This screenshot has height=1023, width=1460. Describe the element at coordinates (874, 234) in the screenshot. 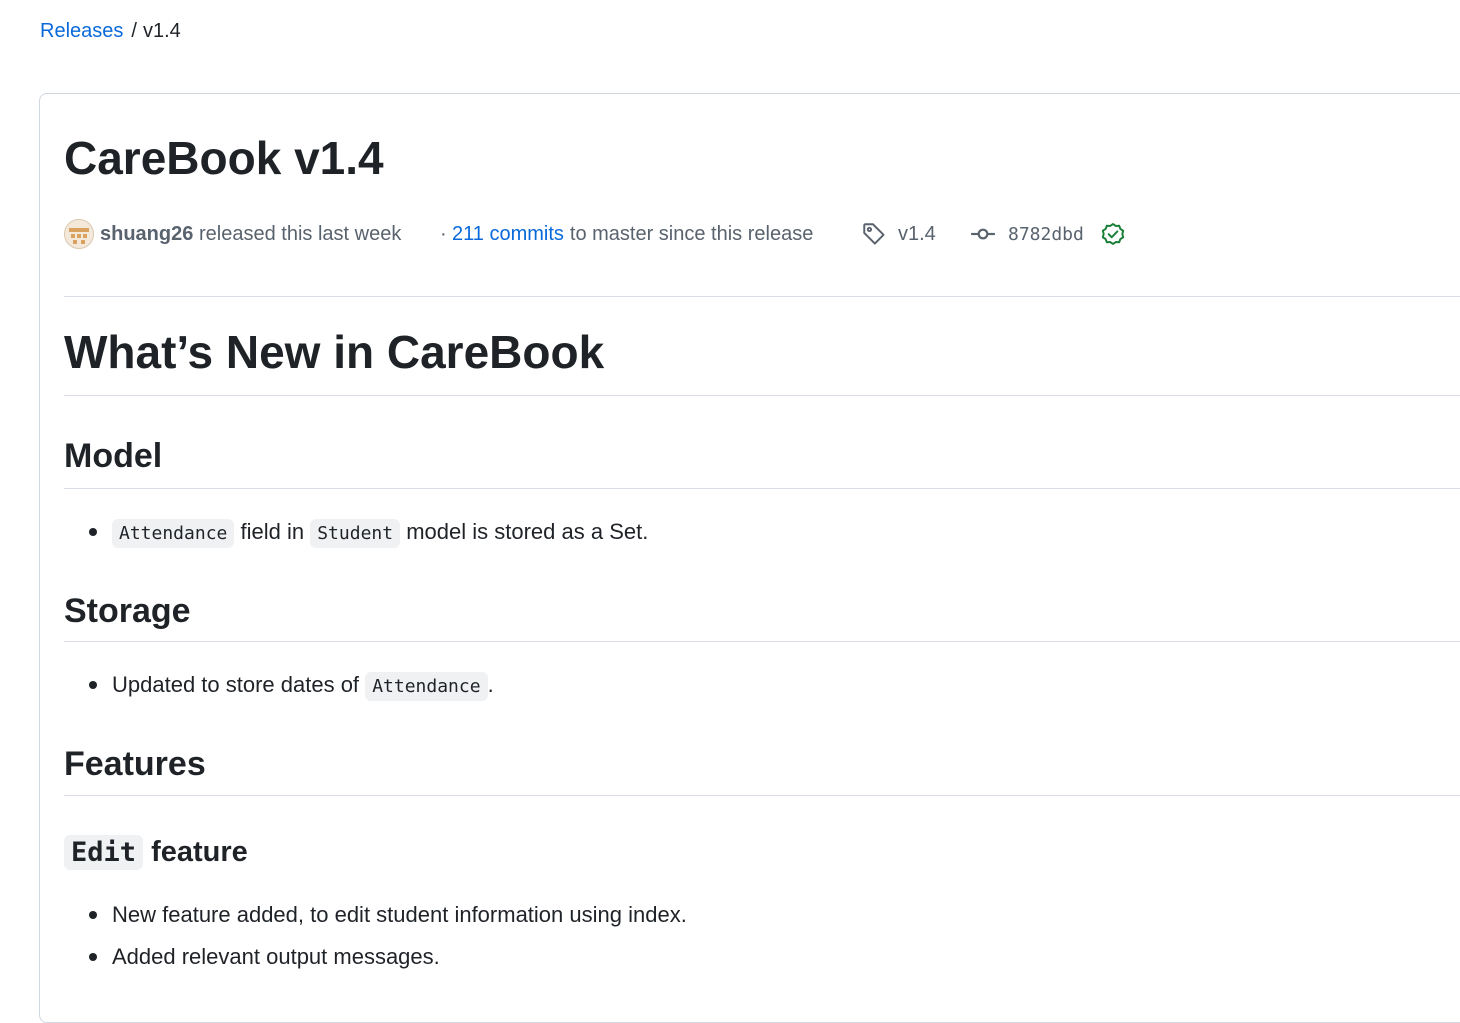

I see `tag-icon` at that location.